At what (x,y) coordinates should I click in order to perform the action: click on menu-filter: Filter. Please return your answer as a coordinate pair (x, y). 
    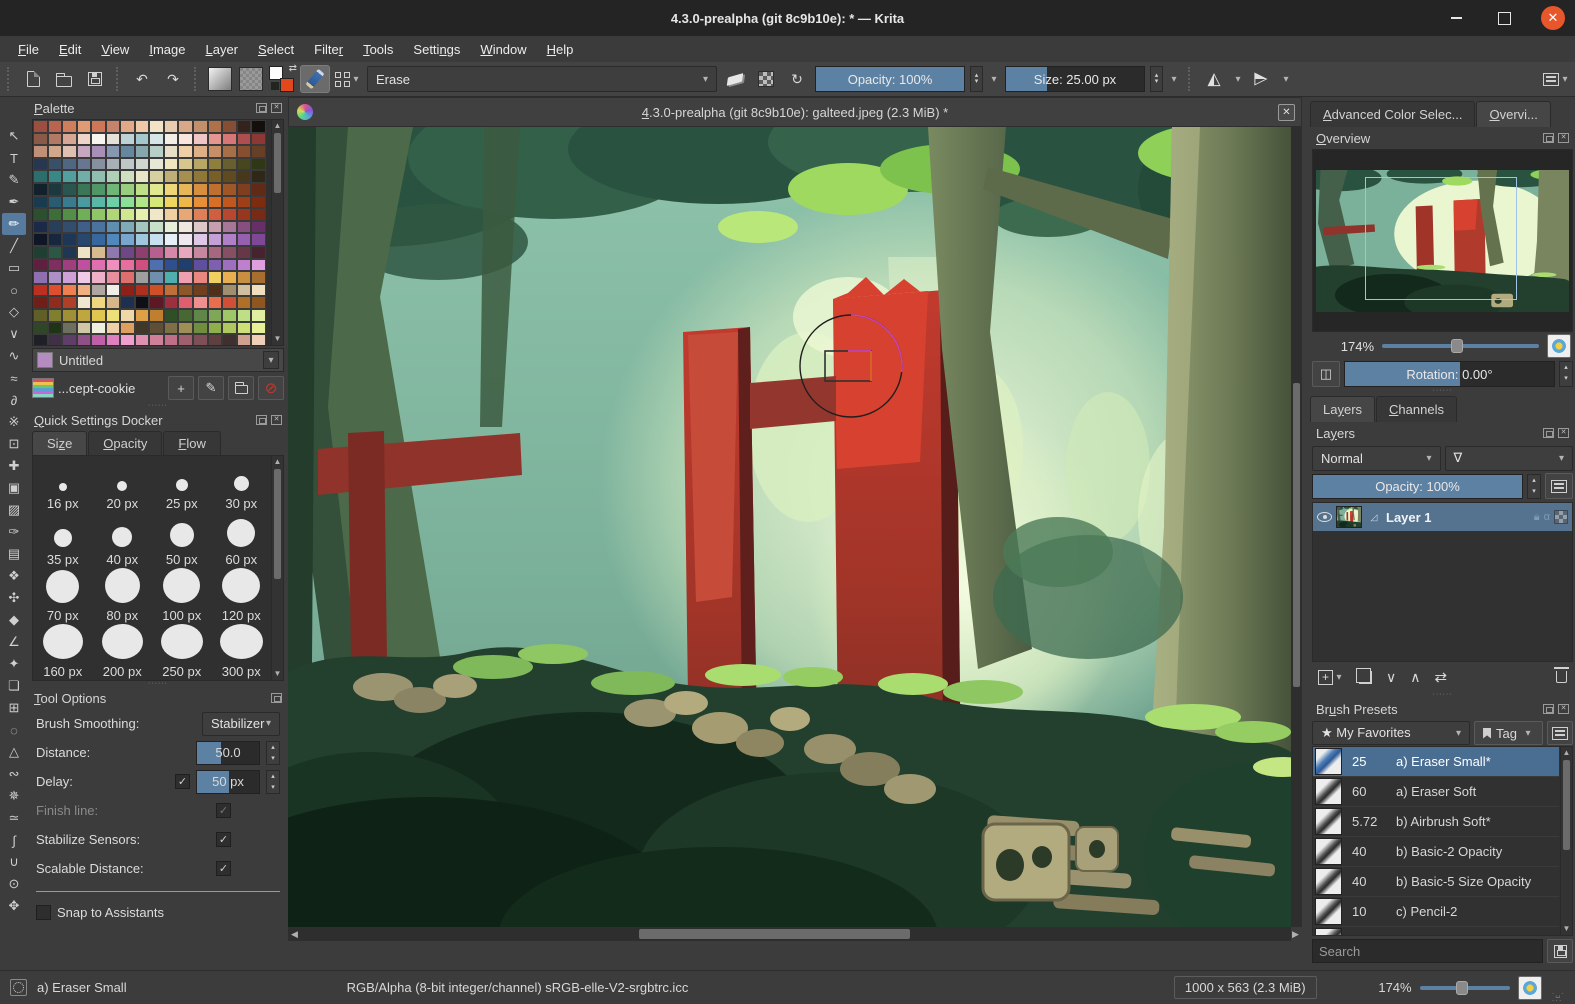
    Looking at the image, I should click on (328, 49).